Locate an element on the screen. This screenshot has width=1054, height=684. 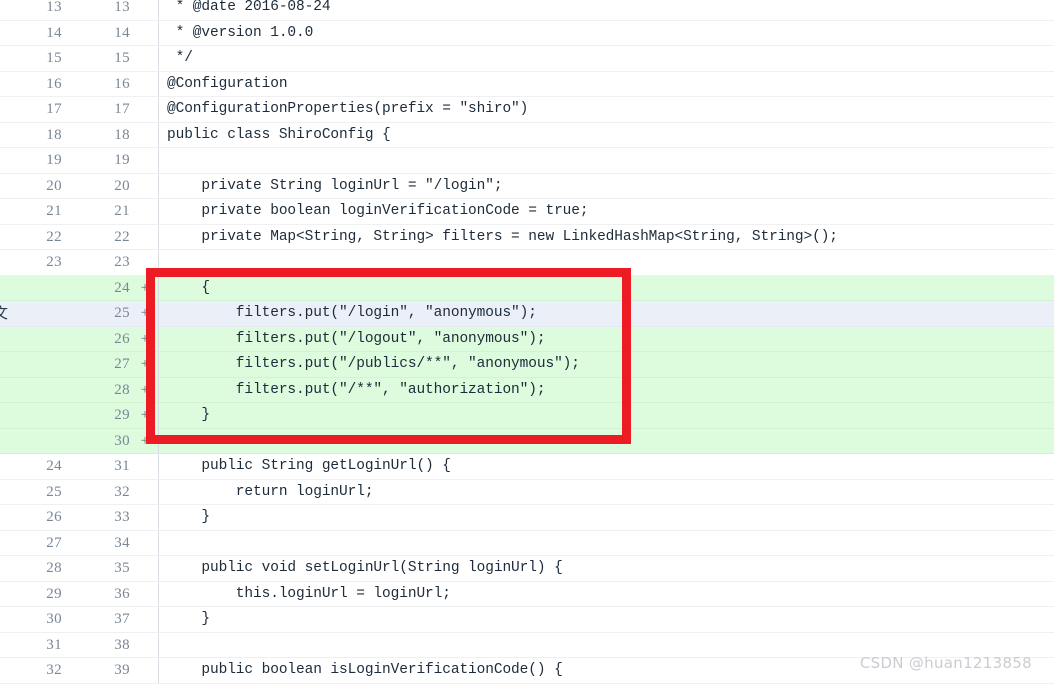
line-number-old: 21 is located at coordinates (32, 211).